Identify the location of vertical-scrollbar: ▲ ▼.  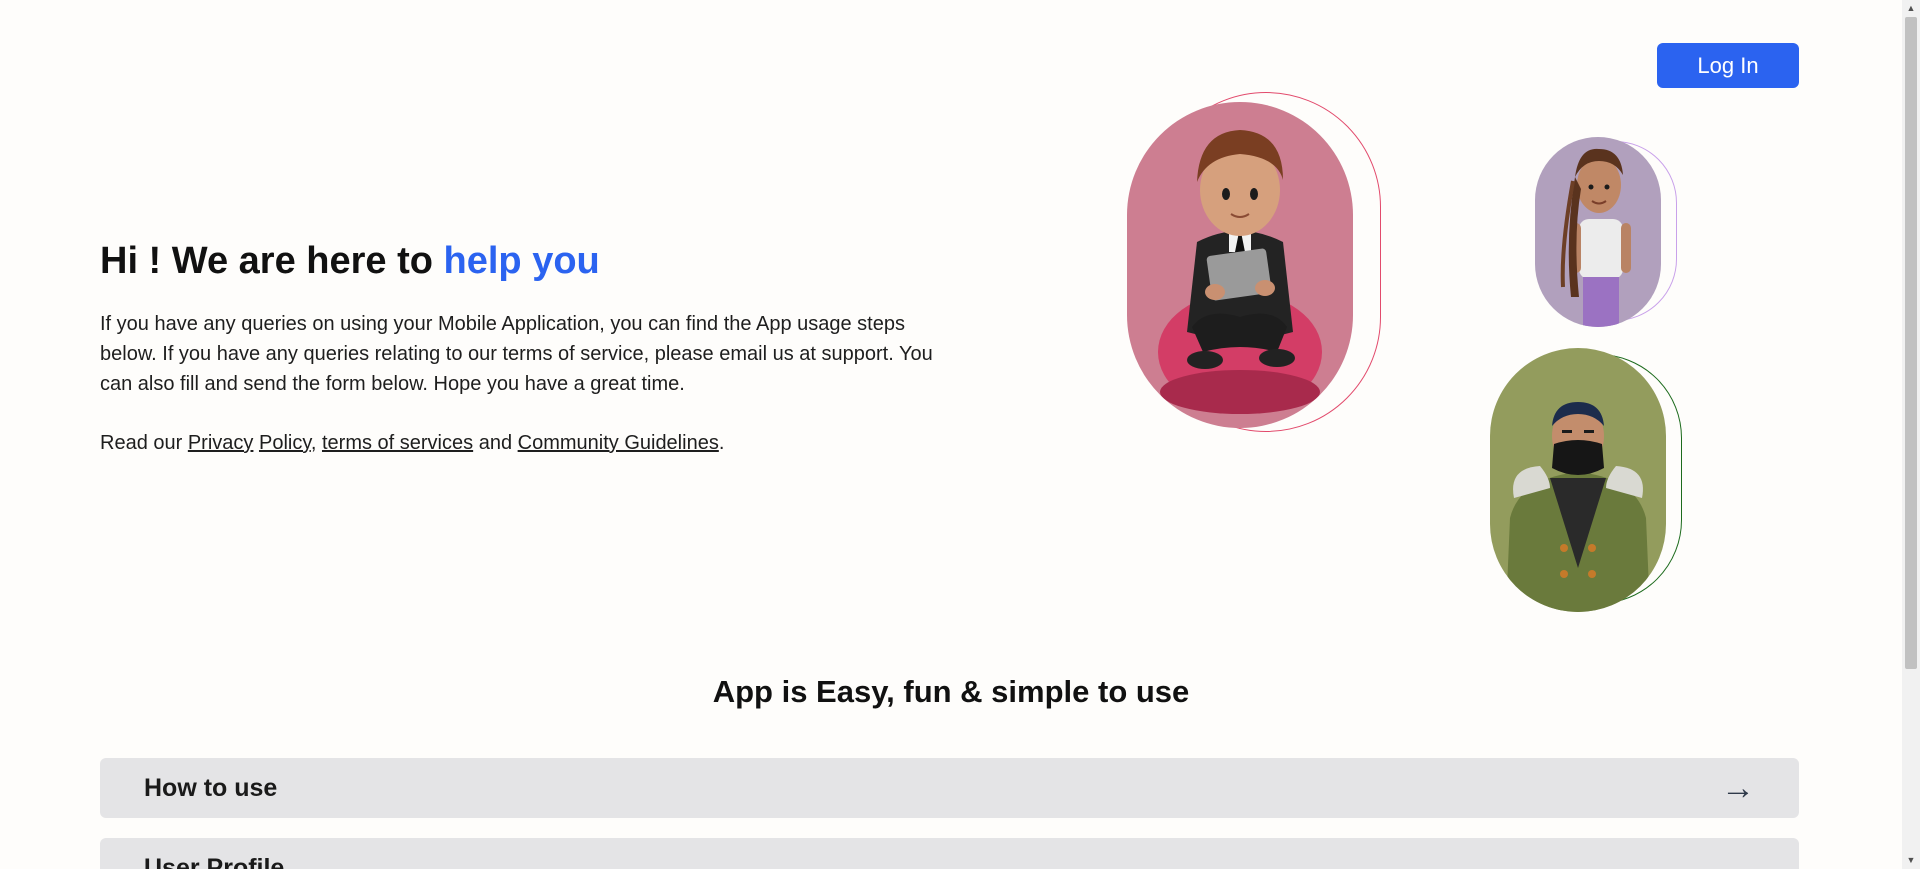
(1911, 434).